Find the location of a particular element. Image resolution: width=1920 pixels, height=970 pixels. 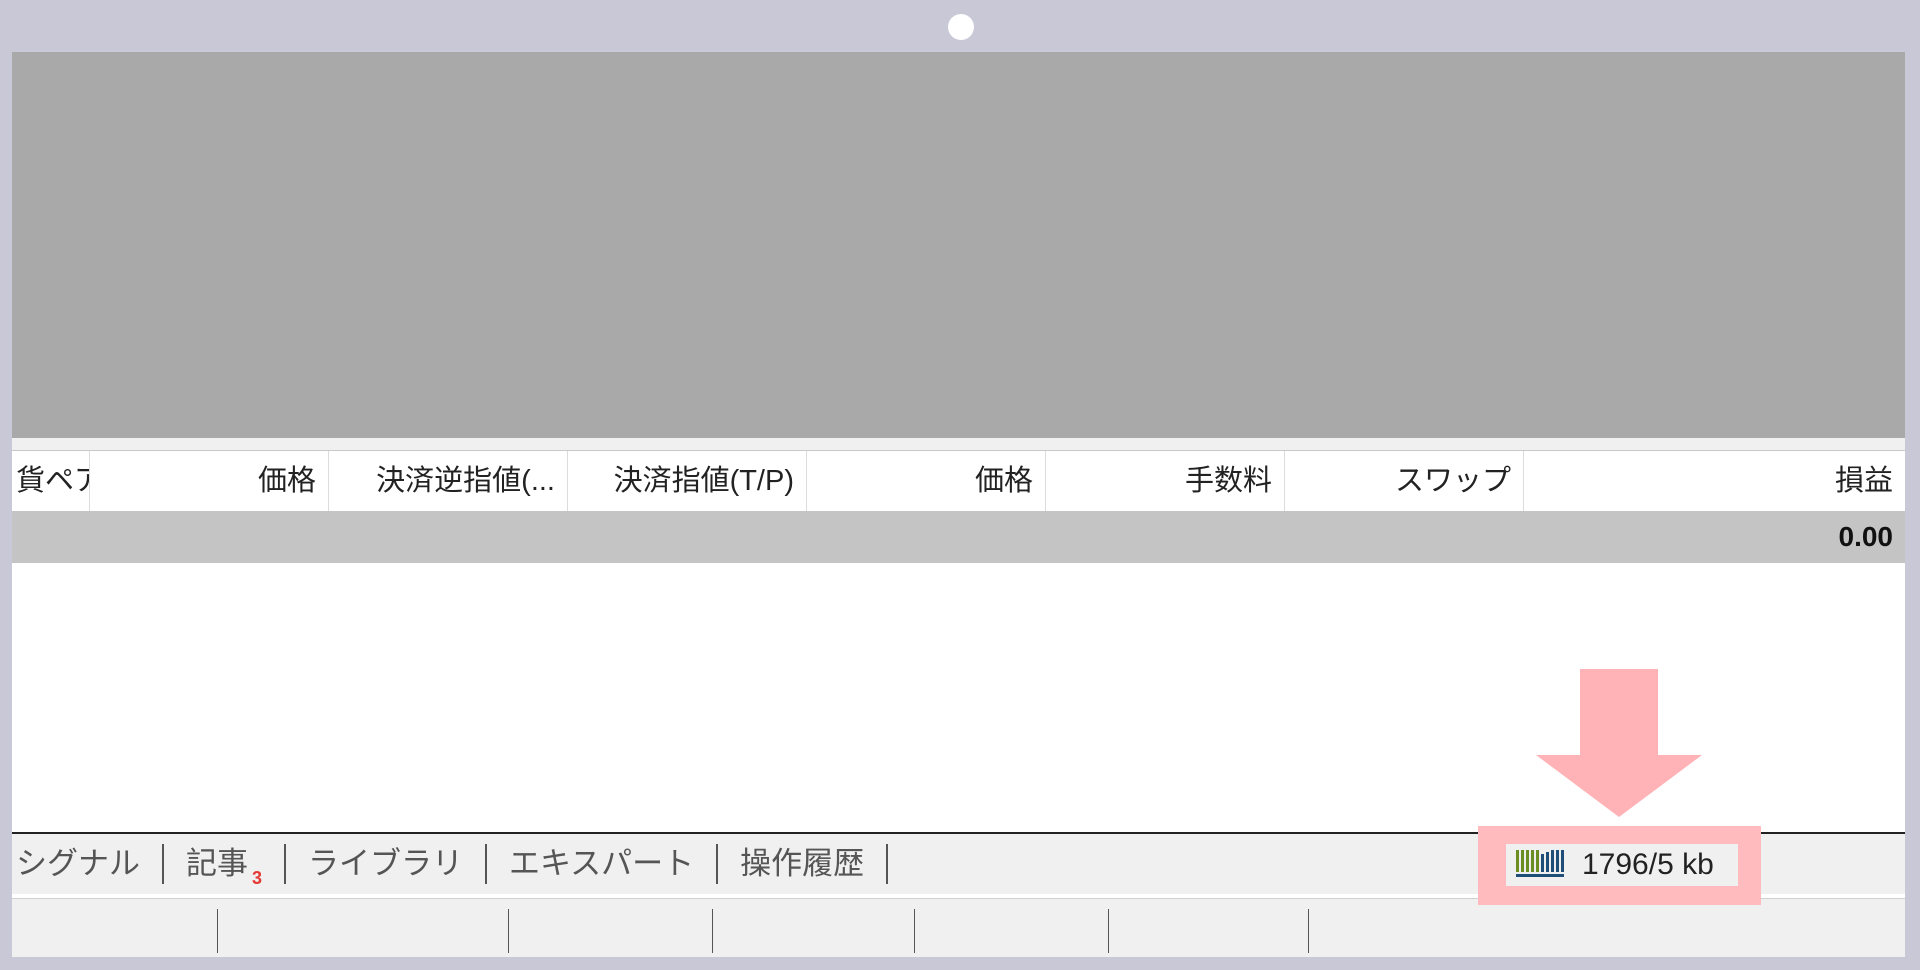

column-header-price: 価格 is located at coordinates (209, 481).